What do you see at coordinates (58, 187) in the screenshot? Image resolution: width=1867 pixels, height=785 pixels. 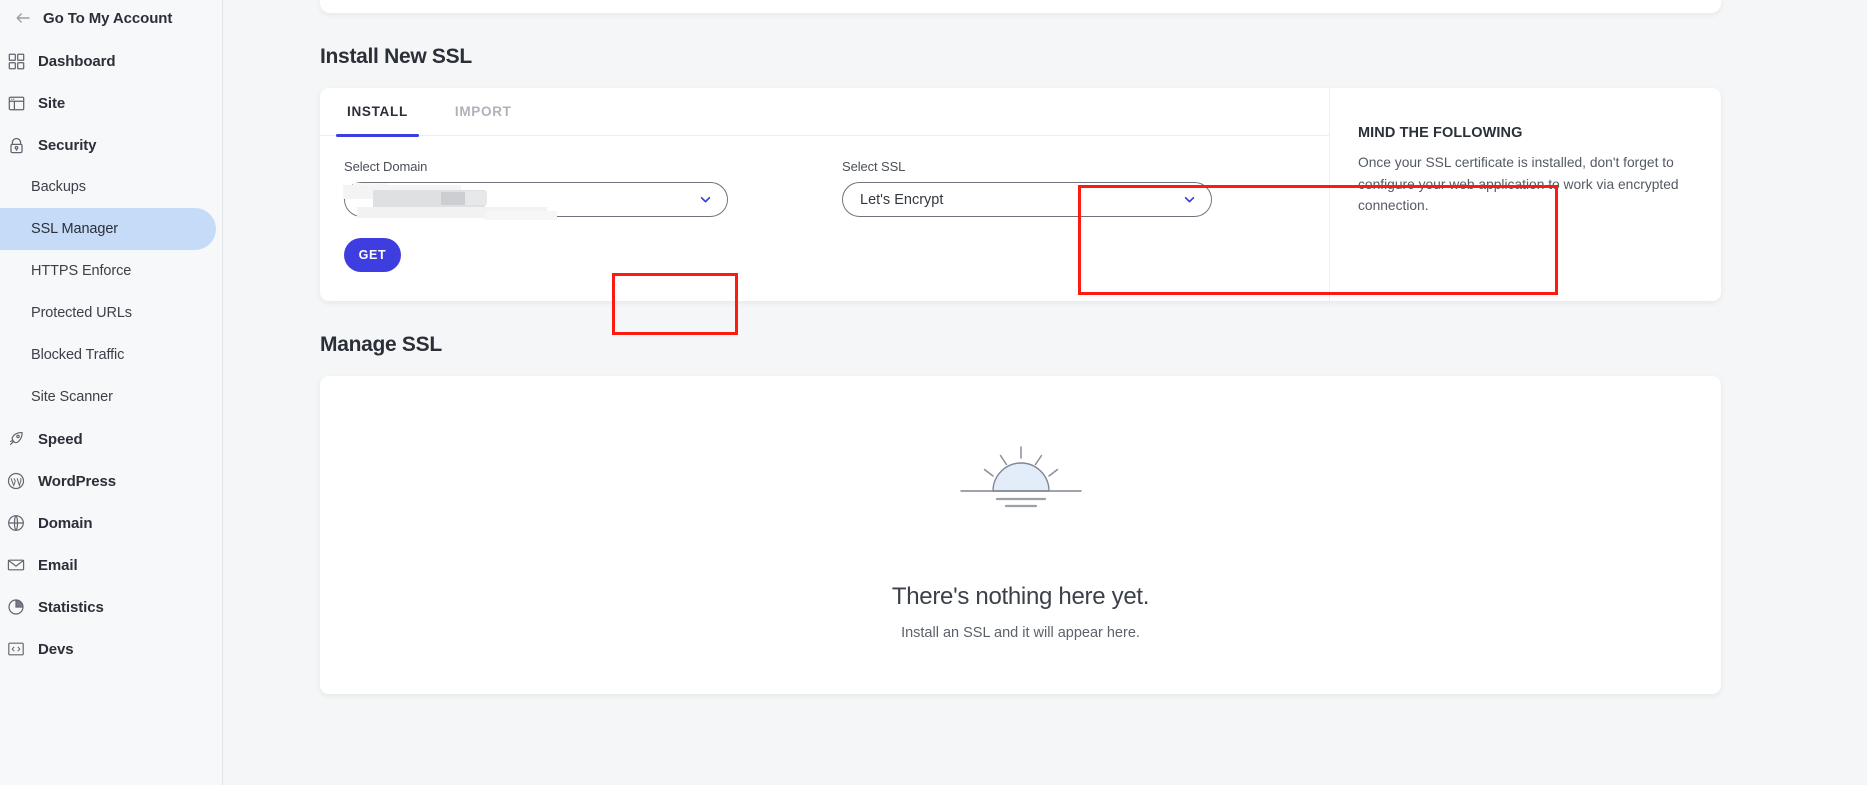 I see `sidebar-item-backups-label: Backups` at bounding box center [58, 187].